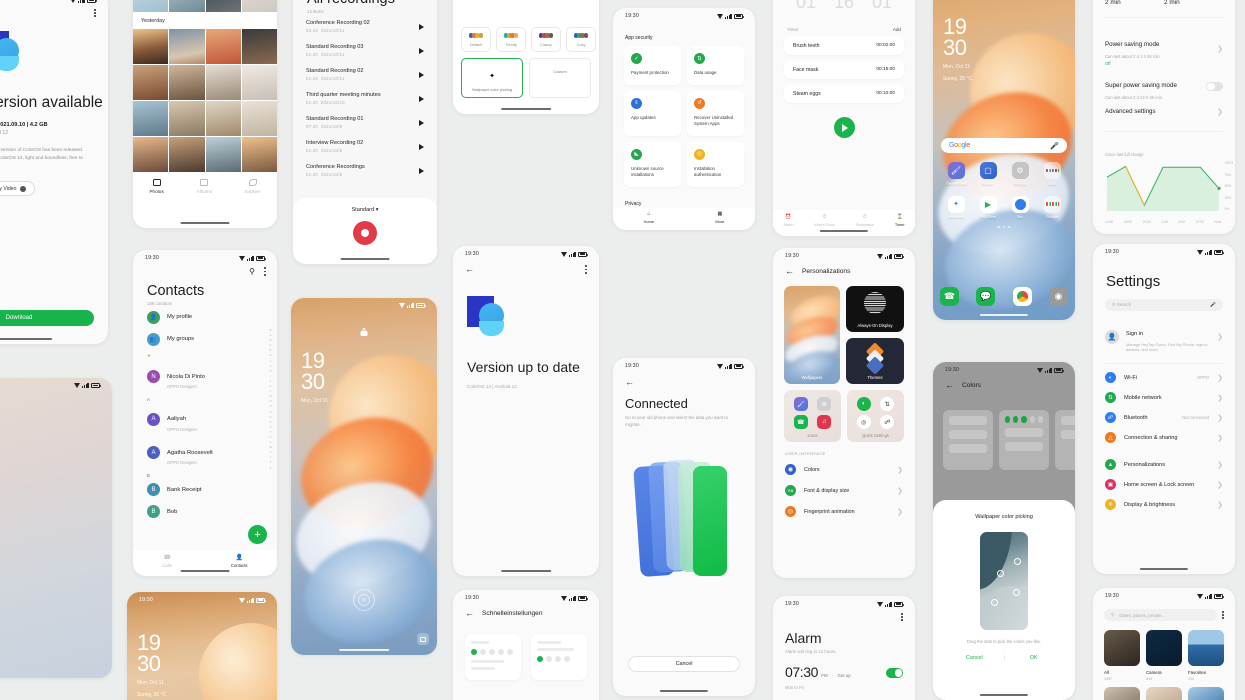 The image size is (1245, 700). What do you see at coordinates (270, 371) in the screenshot?
I see `index-letter: H` at bounding box center [270, 371].